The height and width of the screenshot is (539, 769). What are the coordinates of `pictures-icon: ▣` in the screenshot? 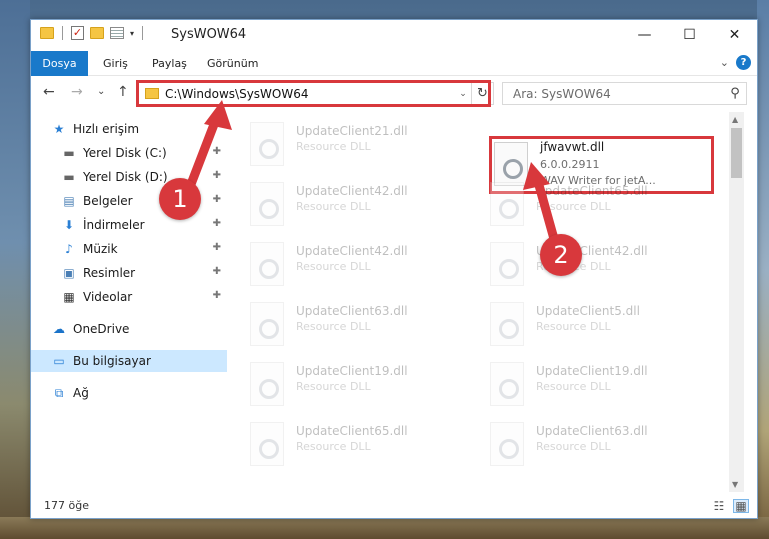 It's located at (69, 273).